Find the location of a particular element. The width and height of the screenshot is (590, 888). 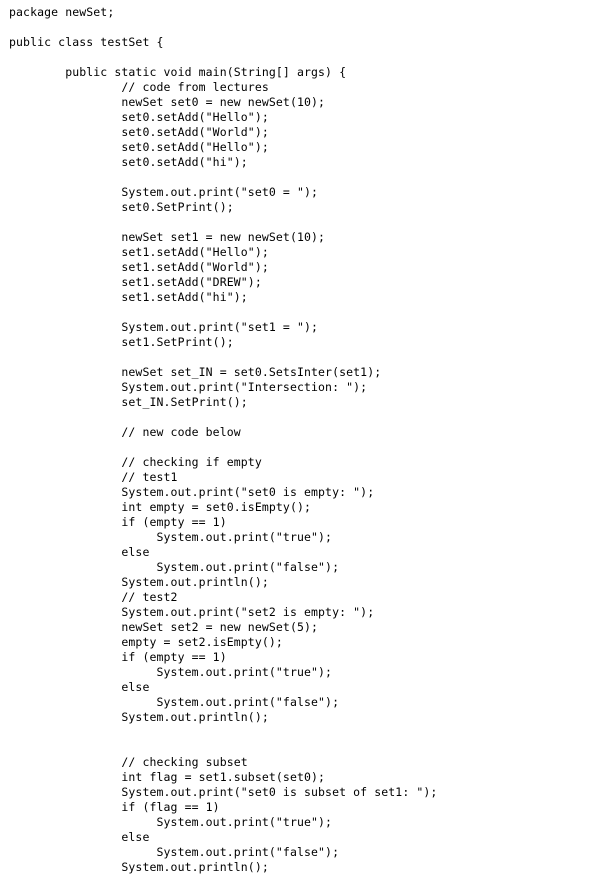

code-line: newSet set_IN = set0.SetsInter(set1); is located at coordinates (195, 372).